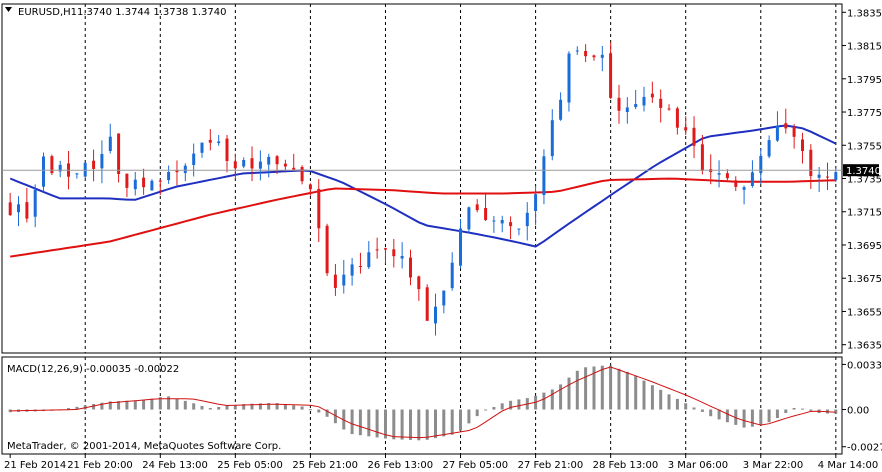  What do you see at coordinates (319, 411) in the screenshot?
I see `macd-histogram-bar` at bounding box center [319, 411].